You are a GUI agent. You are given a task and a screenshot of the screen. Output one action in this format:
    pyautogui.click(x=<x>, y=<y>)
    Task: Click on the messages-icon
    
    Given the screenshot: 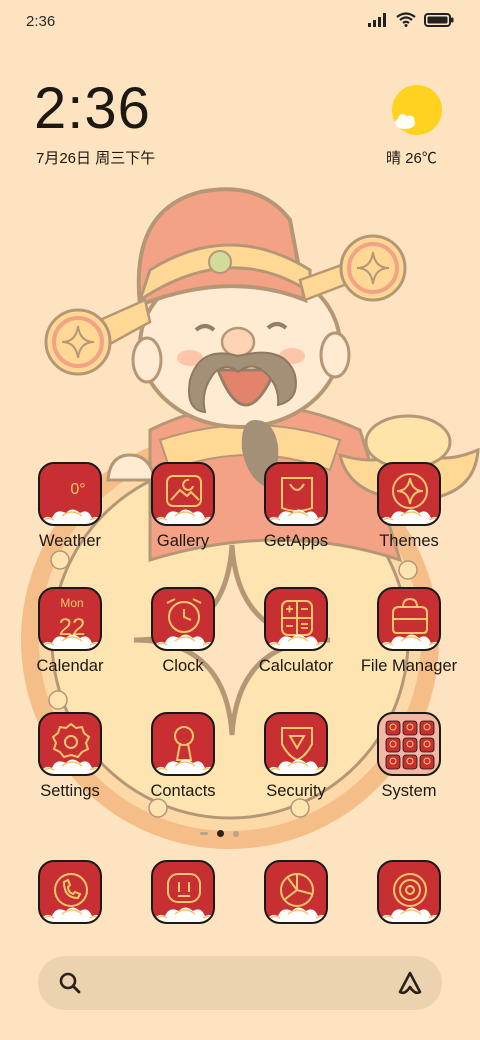 What is the action you would take?
    pyautogui.click(x=183, y=892)
    